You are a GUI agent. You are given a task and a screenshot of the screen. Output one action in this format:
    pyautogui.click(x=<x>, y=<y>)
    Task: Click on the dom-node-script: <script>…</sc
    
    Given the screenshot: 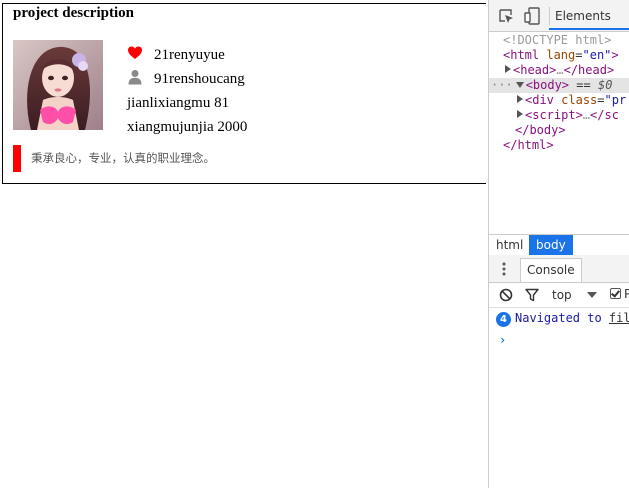 What is the action you would take?
    pyautogui.click(x=568, y=115)
    